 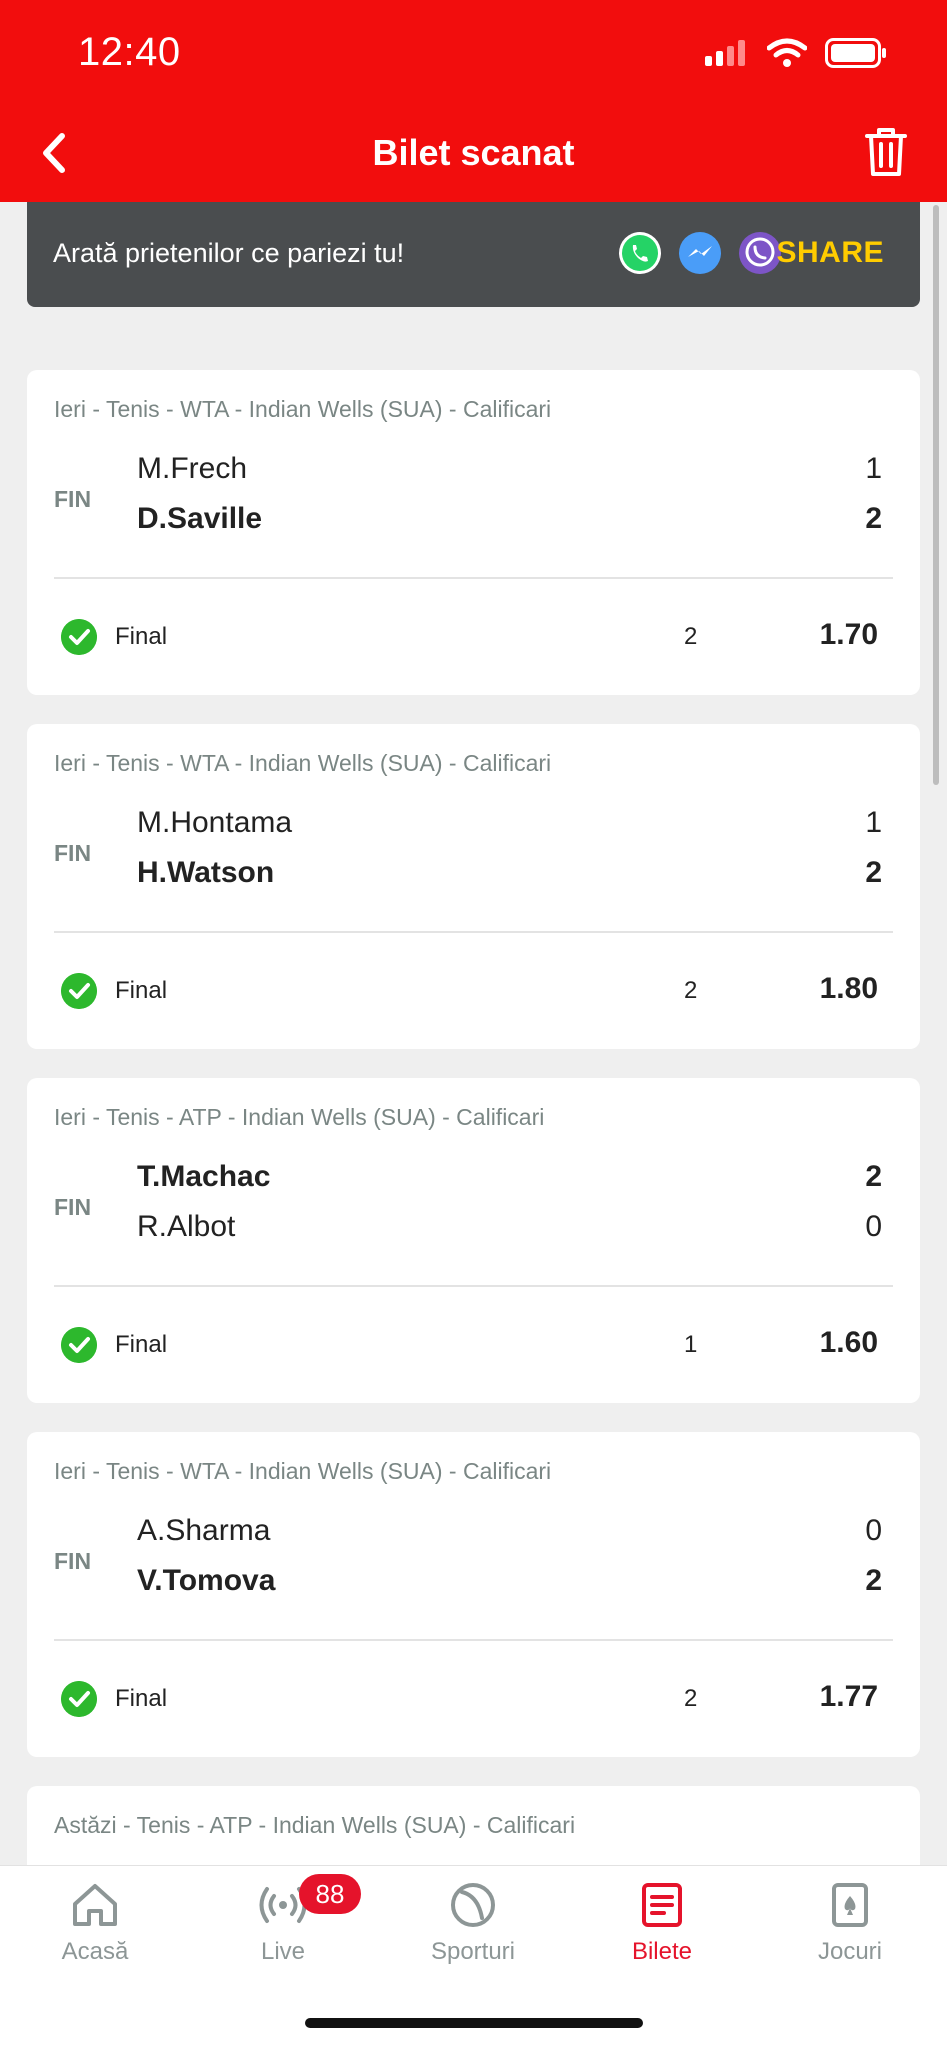 What do you see at coordinates (787, 52) in the screenshot?
I see `wifi-icon` at bounding box center [787, 52].